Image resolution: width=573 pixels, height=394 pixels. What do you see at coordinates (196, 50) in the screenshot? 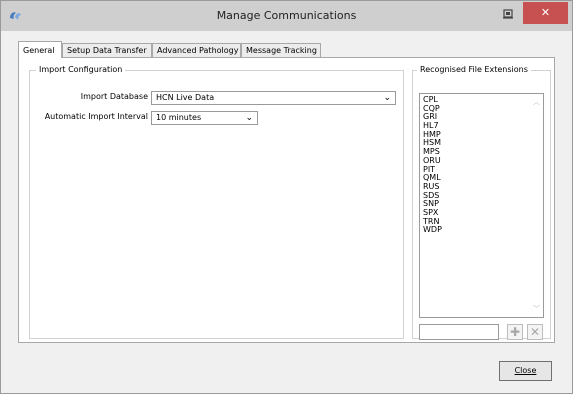
I see `tab-advanced-pathology: Advanced Pathology` at bounding box center [196, 50].